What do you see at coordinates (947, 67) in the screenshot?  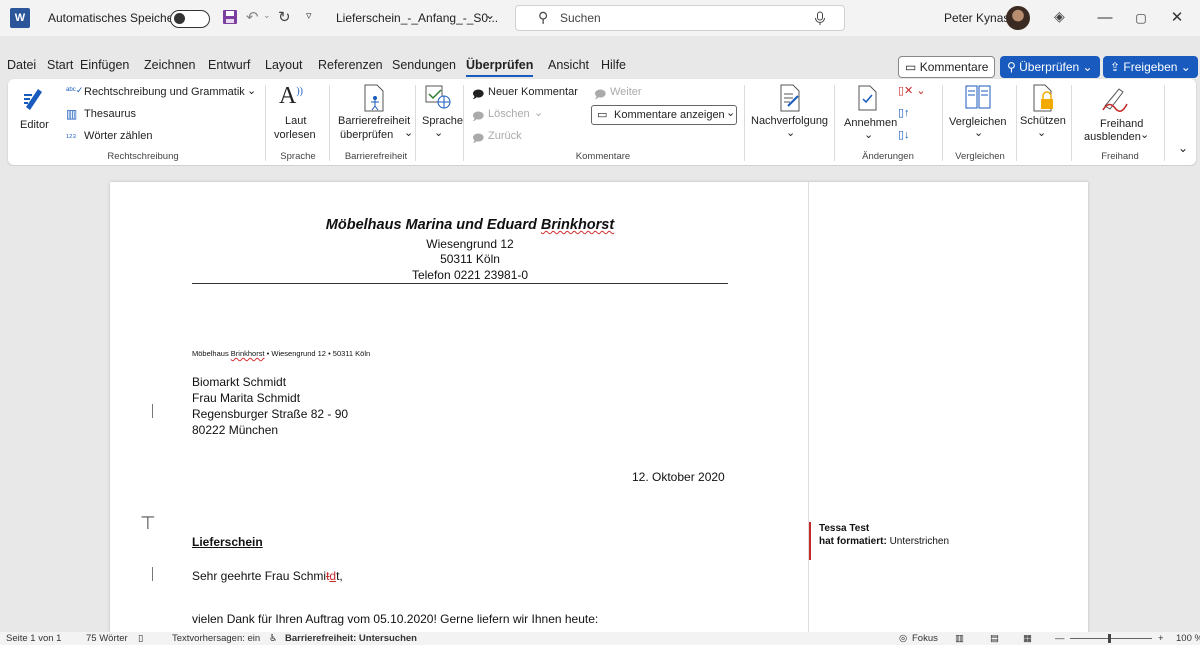 I see `comments-button: ▭ Kommentare` at bounding box center [947, 67].